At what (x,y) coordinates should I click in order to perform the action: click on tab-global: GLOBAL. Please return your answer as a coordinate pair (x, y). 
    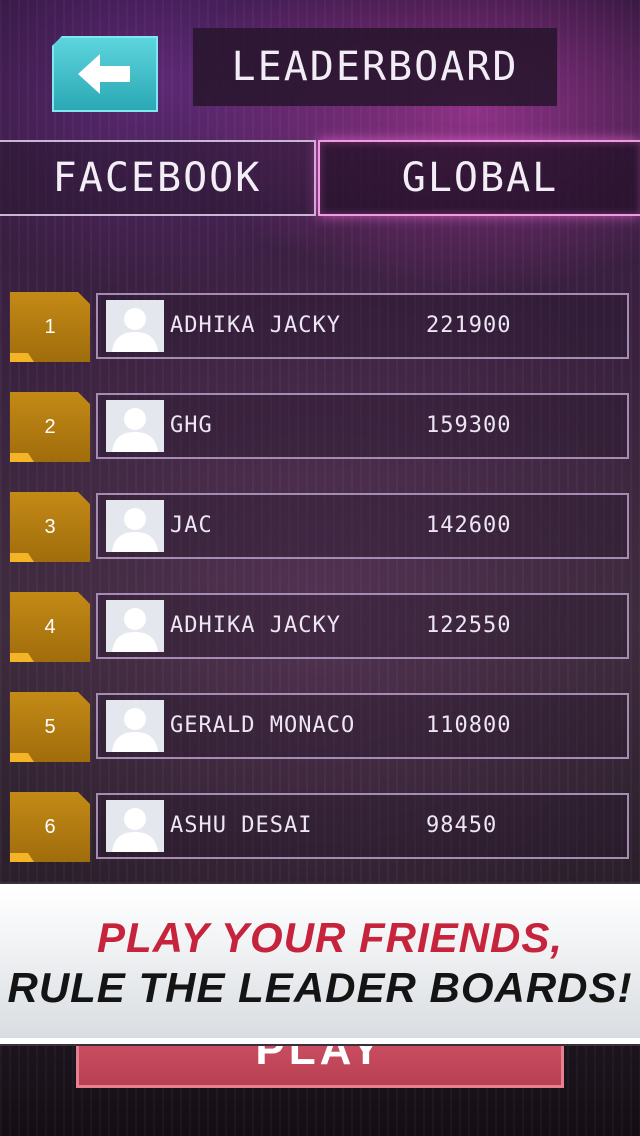
    Looking at the image, I should click on (479, 178).